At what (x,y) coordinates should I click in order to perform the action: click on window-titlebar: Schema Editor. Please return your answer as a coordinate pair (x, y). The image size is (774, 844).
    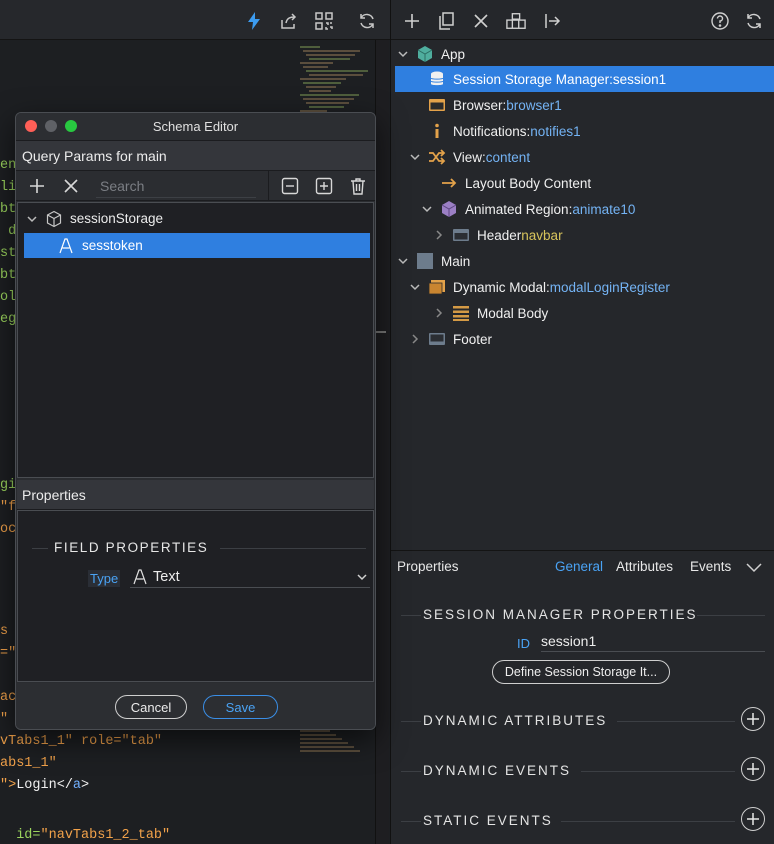
    Looking at the image, I should click on (195, 127).